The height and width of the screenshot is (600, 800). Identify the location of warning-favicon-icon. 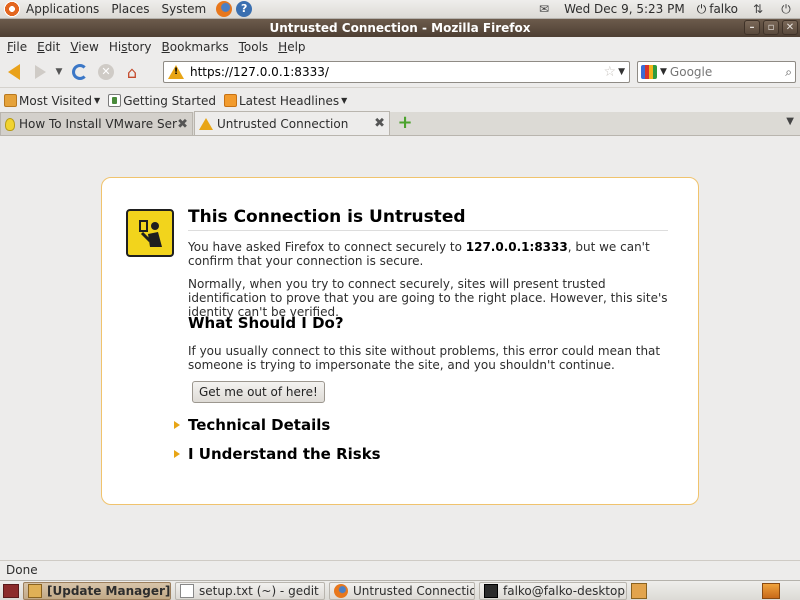
(206, 123).